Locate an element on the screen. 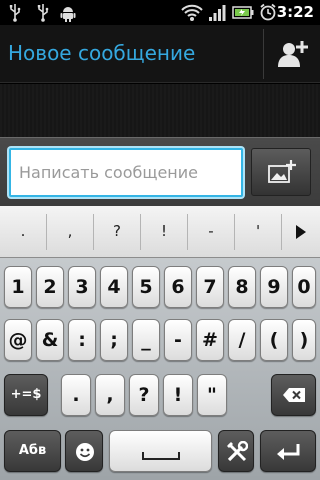 The height and width of the screenshot is (480, 320). message-input is located at coordinates (126, 172).